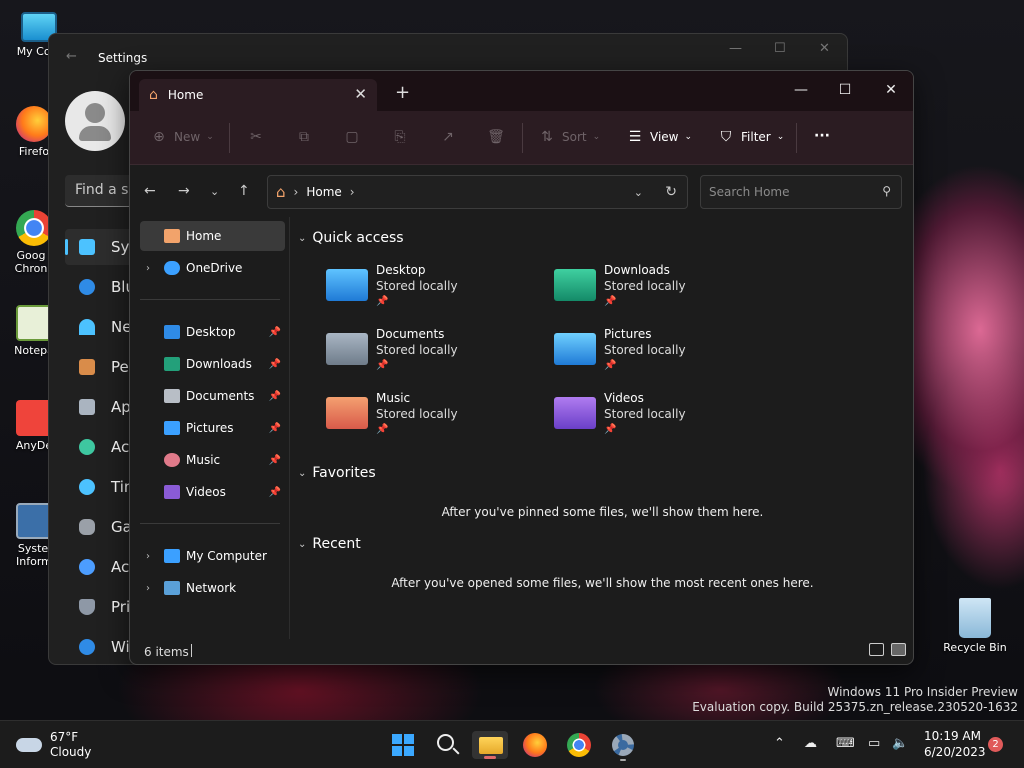  What do you see at coordinates (184, 191) in the screenshot?
I see `forward-arrow-icon: →` at bounding box center [184, 191].